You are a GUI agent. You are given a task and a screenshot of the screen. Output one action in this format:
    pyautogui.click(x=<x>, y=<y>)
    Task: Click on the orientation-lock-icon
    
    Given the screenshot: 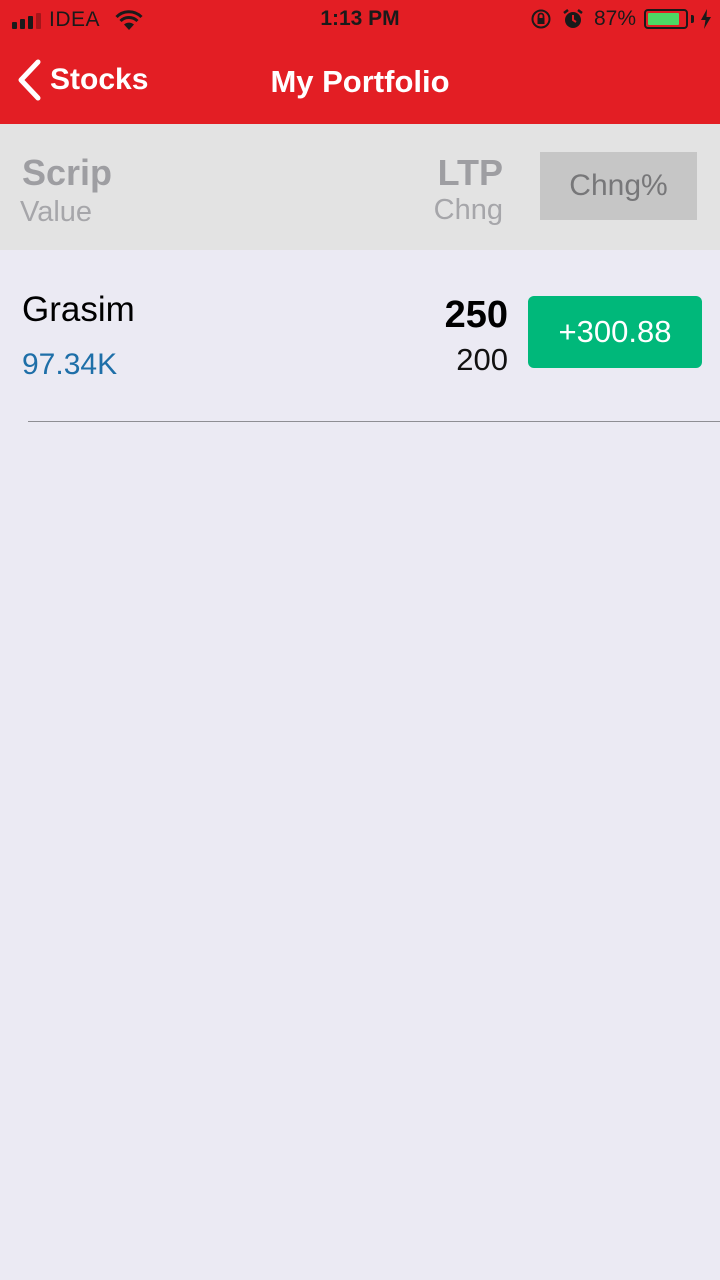 What is the action you would take?
    pyautogui.click(x=541, y=19)
    